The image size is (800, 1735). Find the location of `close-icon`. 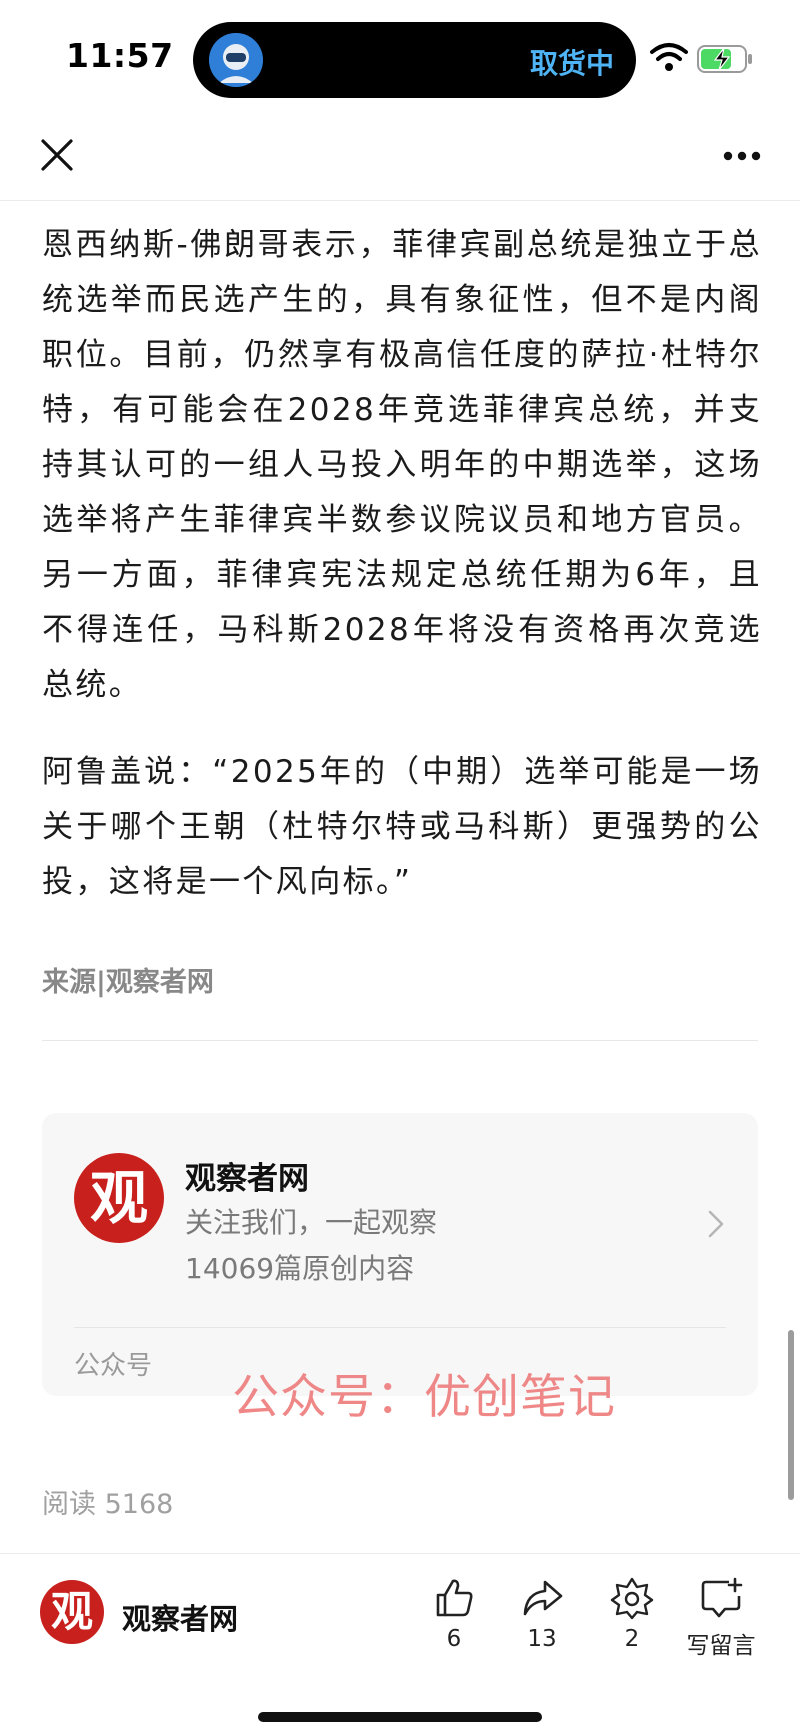

close-icon is located at coordinates (57, 155).